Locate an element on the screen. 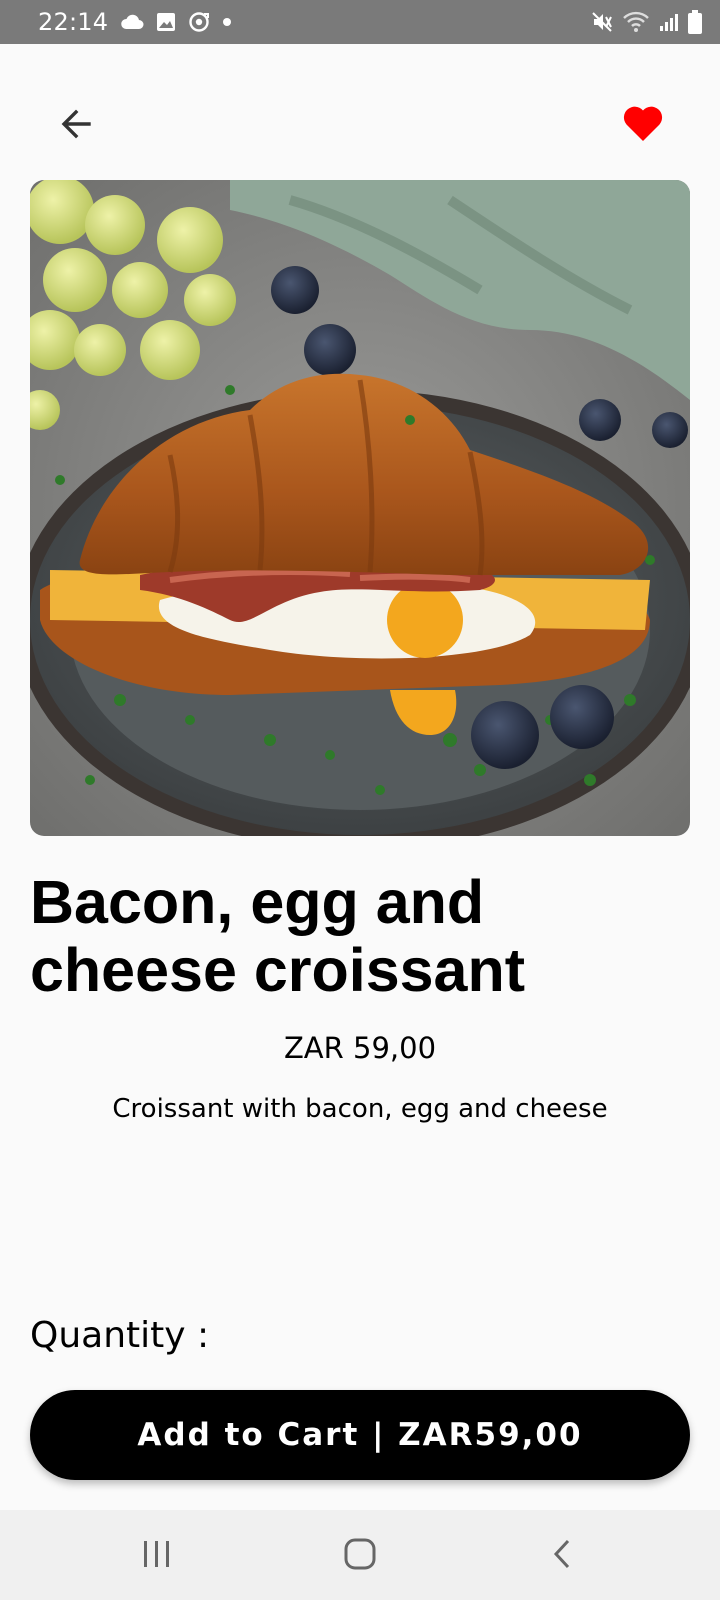 This screenshot has height=1600, width=720. dot-icon is located at coordinates (227, 22).